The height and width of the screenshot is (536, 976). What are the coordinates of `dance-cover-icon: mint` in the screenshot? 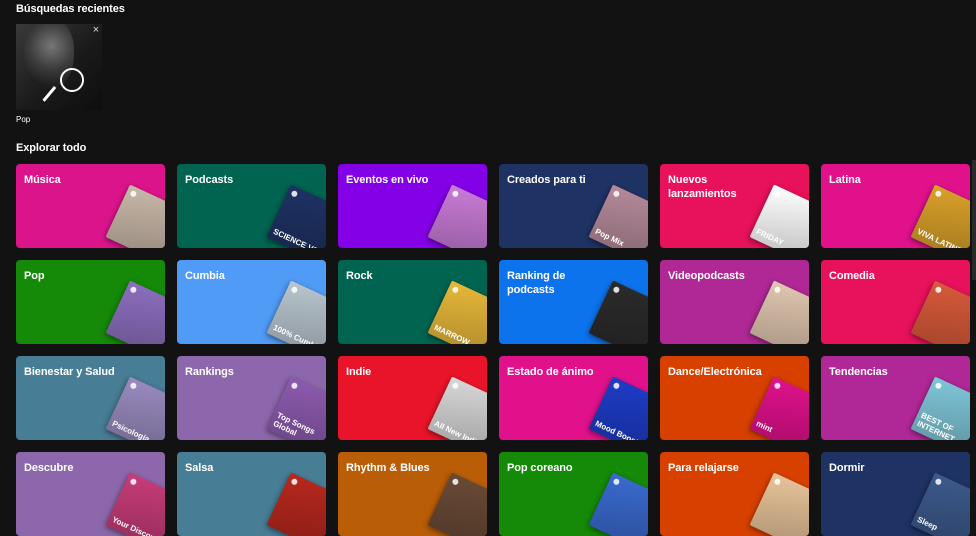 It's located at (779, 408).